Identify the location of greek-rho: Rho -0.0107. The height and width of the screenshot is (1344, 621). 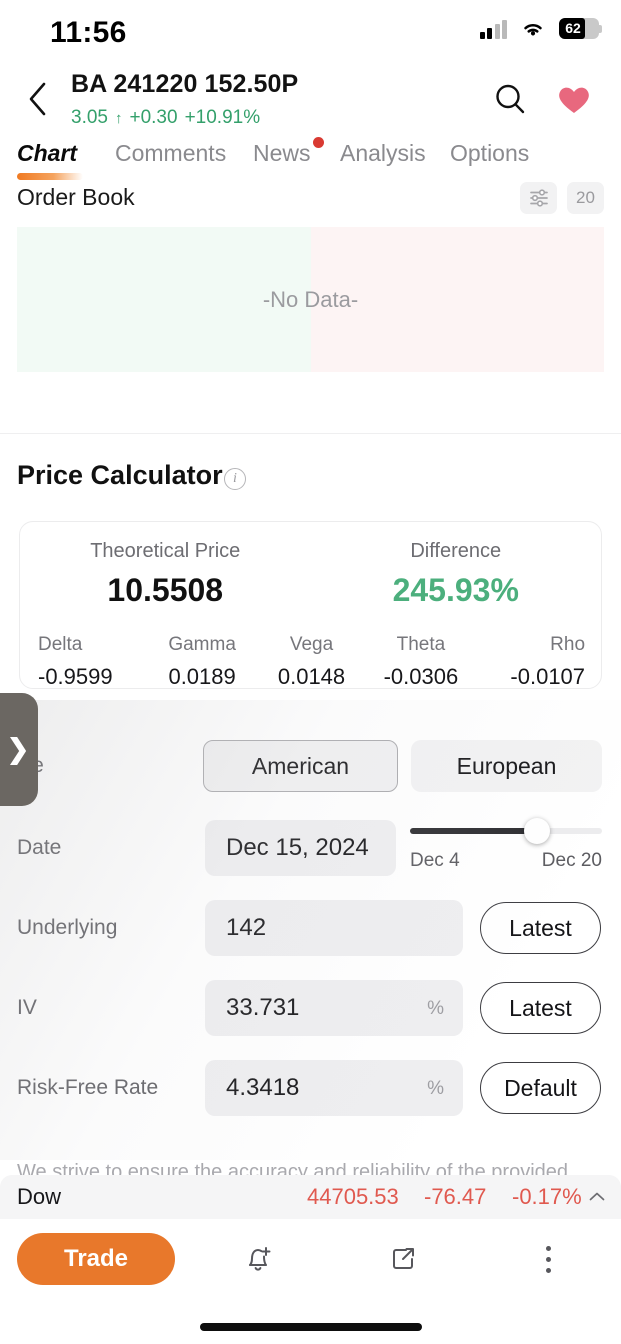
(530, 662).